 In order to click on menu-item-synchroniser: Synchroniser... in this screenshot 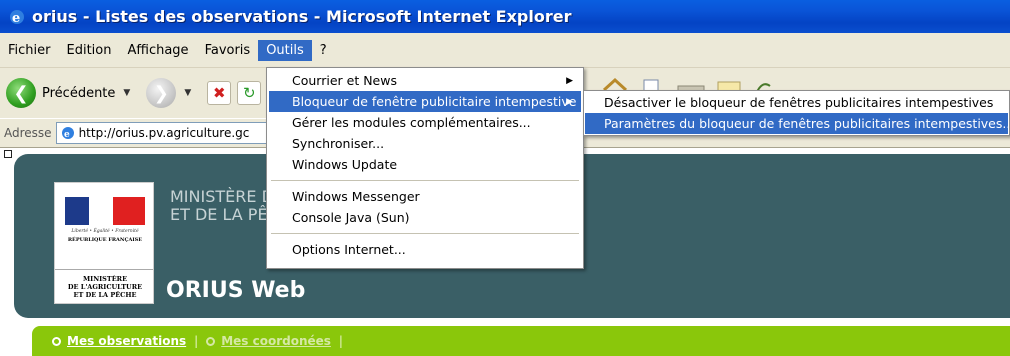, I will do `click(425, 143)`.